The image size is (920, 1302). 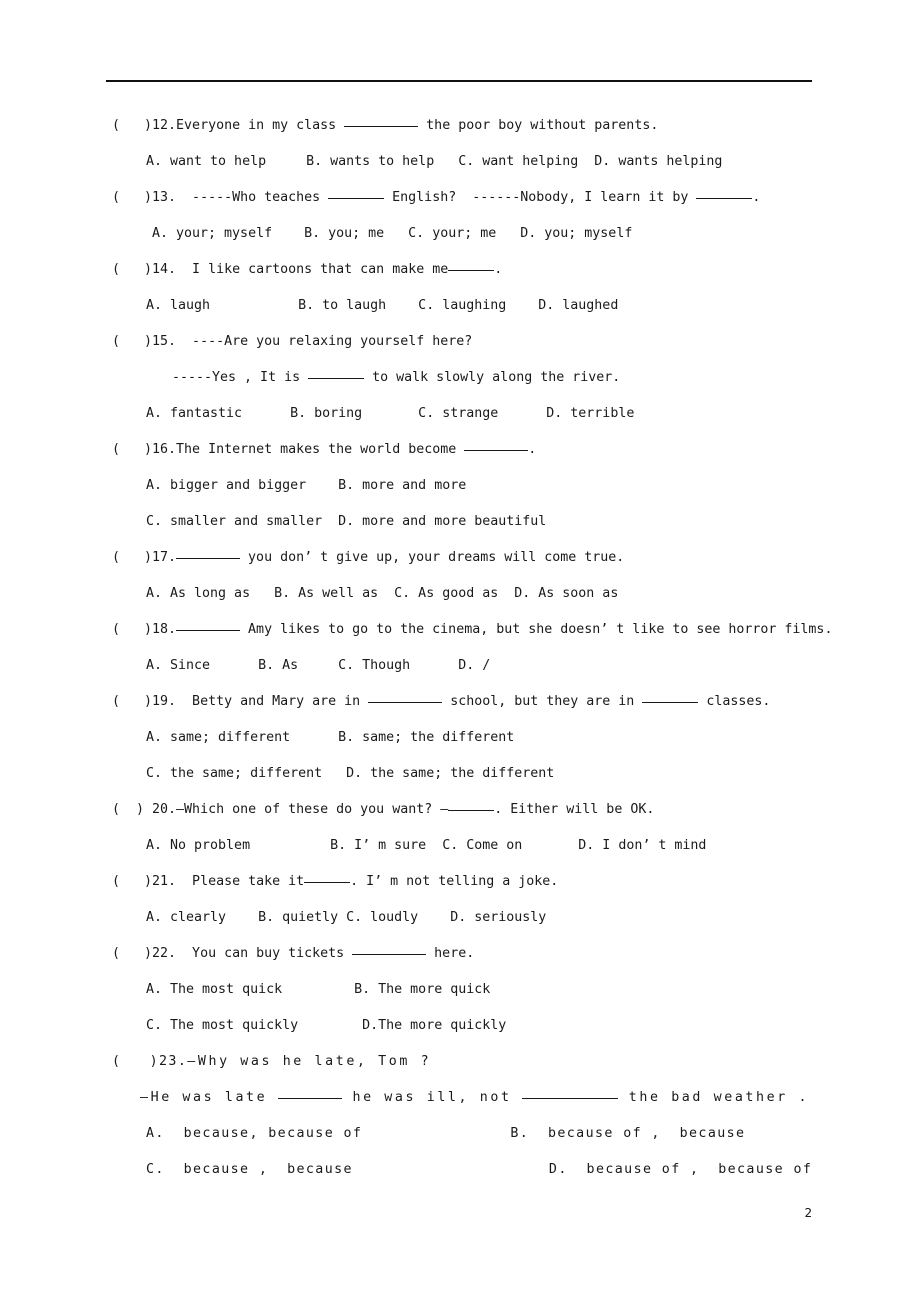 What do you see at coordinates (240, 377) in the screenshot?
I see `stem-text-before: -----Yes , It is` at bounding box center [240, 377].